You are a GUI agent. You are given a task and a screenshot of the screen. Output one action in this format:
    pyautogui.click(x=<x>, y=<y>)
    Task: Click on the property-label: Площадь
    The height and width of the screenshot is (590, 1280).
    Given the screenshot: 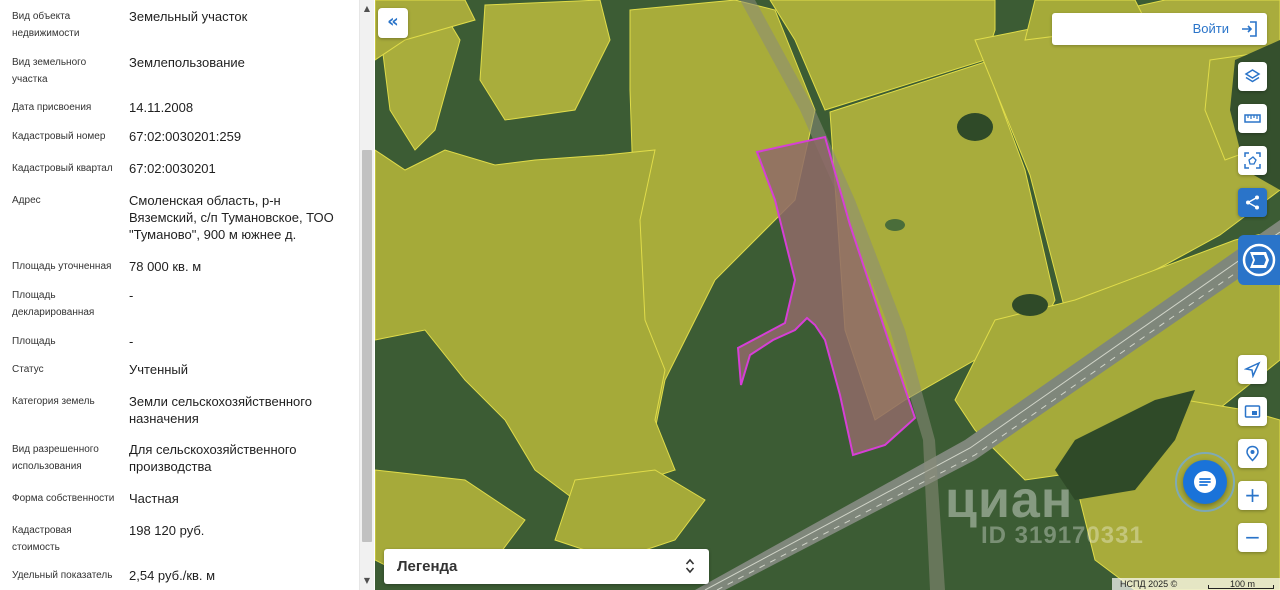 What is the action you would take?
    pyautogui.click(x=34, y=341)
    